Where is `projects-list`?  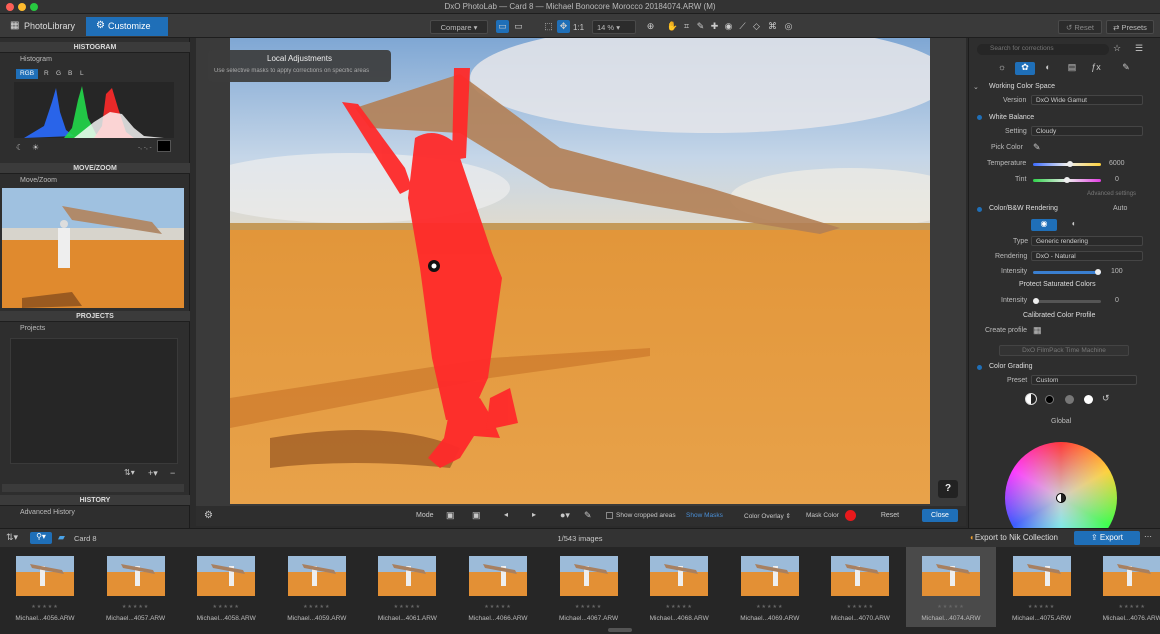
projects-list is located at coordinates (94, 401).